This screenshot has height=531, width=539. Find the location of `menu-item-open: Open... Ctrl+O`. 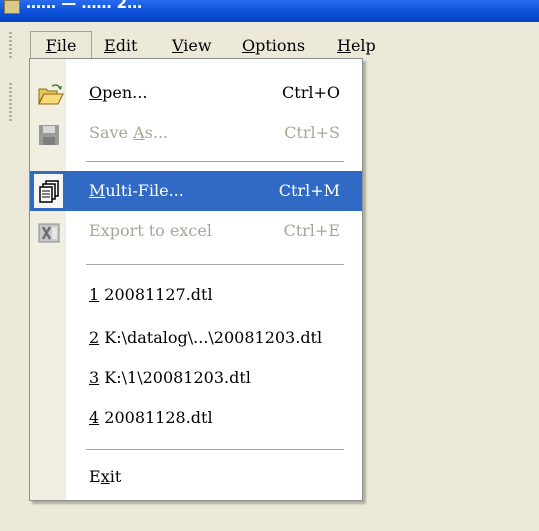

menu-item-open: Open... Ctrl+O is located at coordinates (196, 93).